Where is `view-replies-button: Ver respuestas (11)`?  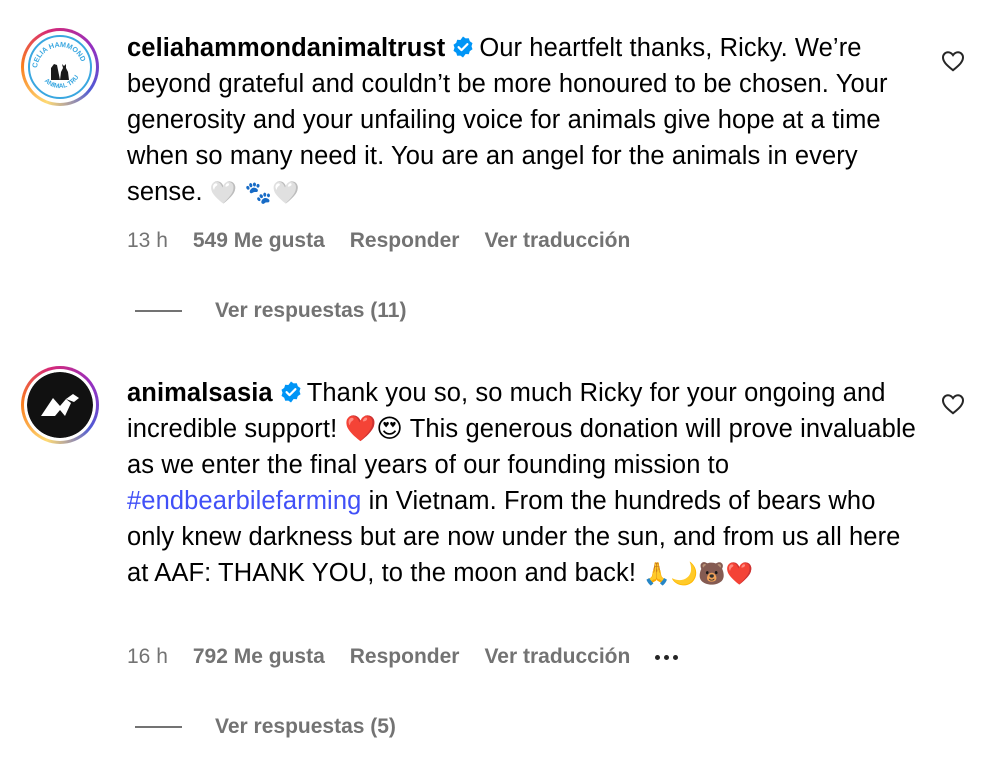
view-replies-button: Ver respuestas (11) is located at coordinates (270, 311).